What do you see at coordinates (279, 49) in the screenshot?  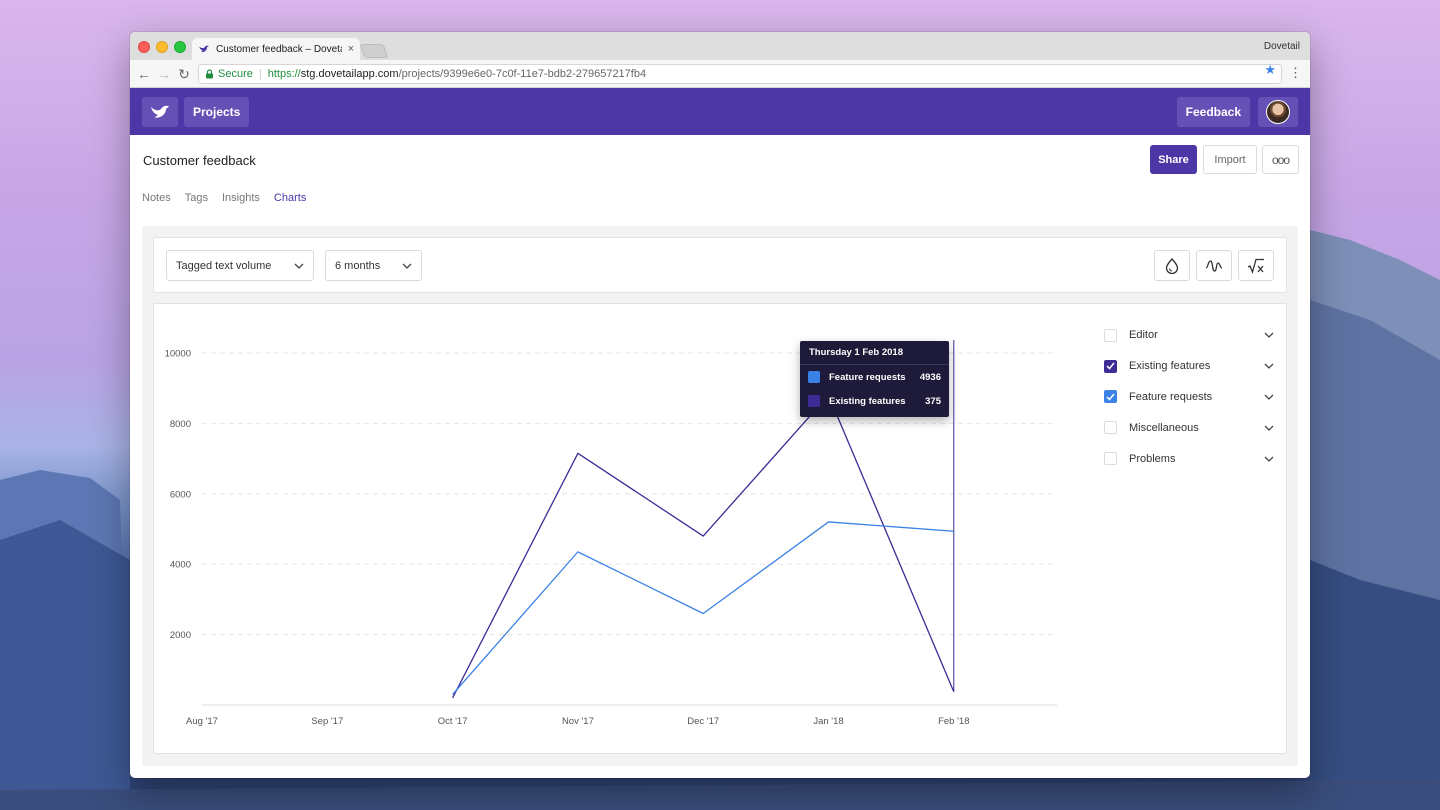 I see `tab-title: Customer feedback – Dovetail` at bounding box center [279, 49].